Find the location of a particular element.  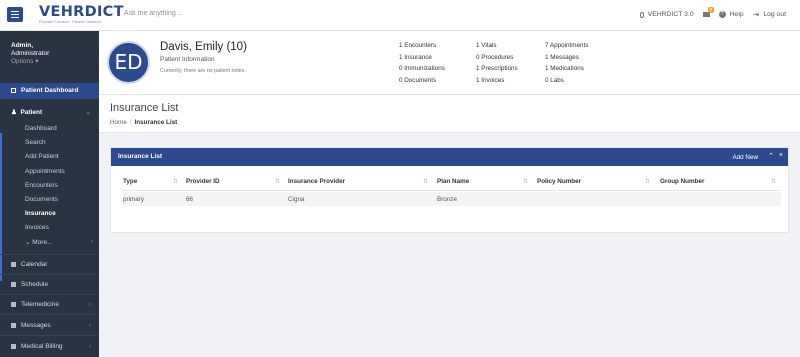

envelope-icon is located at coordinates (13, 325).